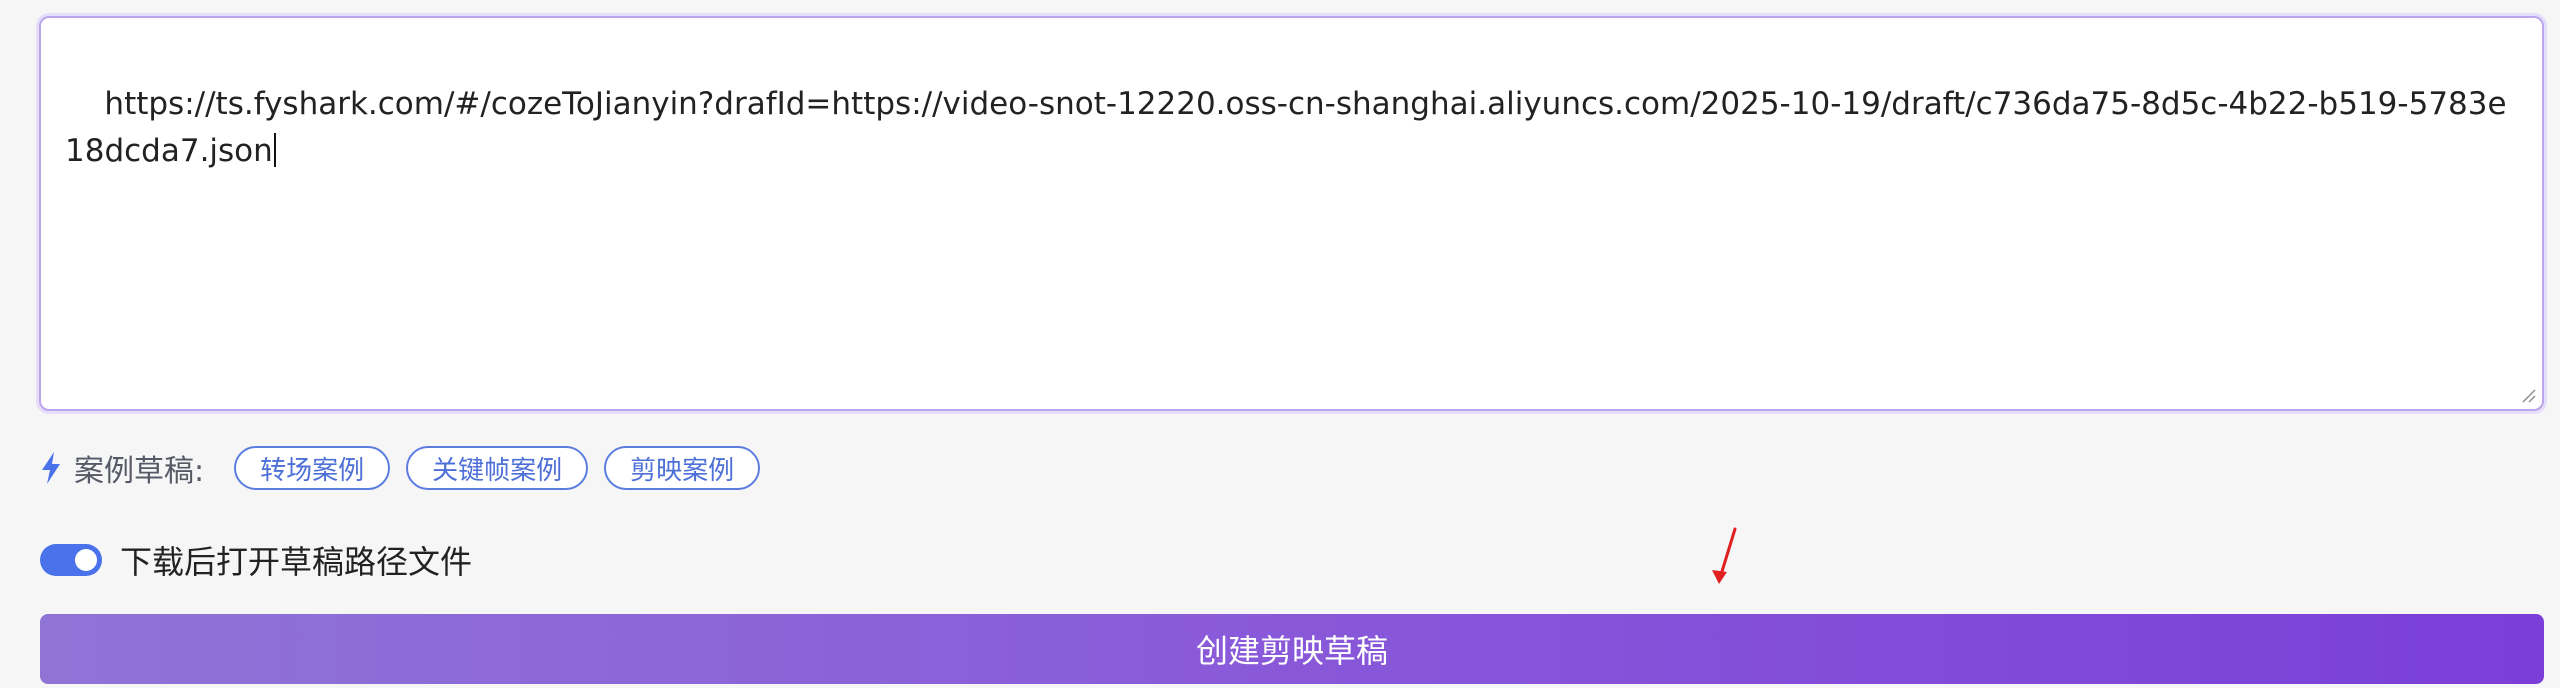  What do you see at coordinates (2528, 395) in the screenshot?
I see `resize-handle-icon` at bounding box center [2528, 395].